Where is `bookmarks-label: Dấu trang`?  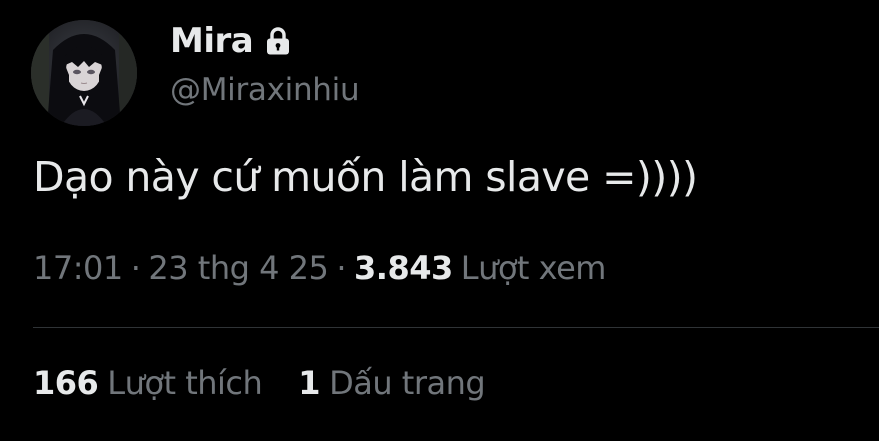 bookmarks-label: Dấu trang is located at coordinates (407, 383).